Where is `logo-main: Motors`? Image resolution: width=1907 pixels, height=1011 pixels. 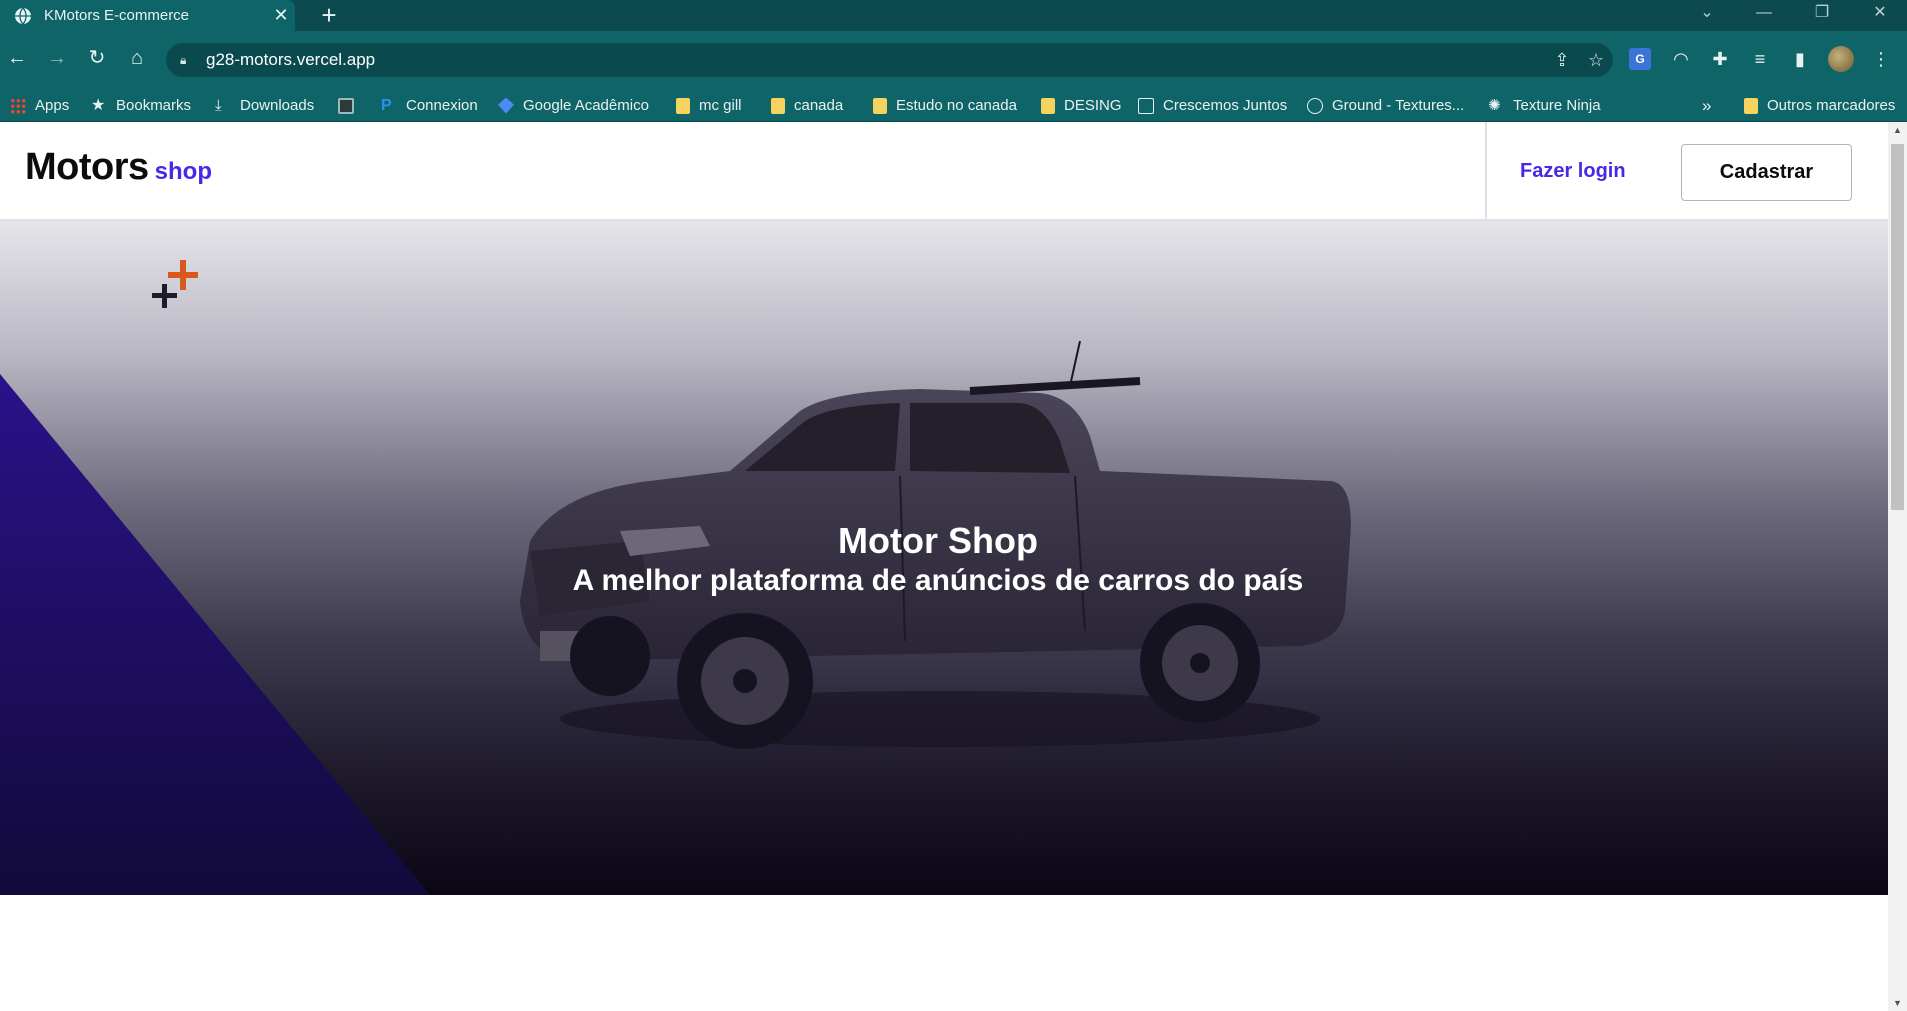
logo-main: Motors is located at coordinates (87, 167).